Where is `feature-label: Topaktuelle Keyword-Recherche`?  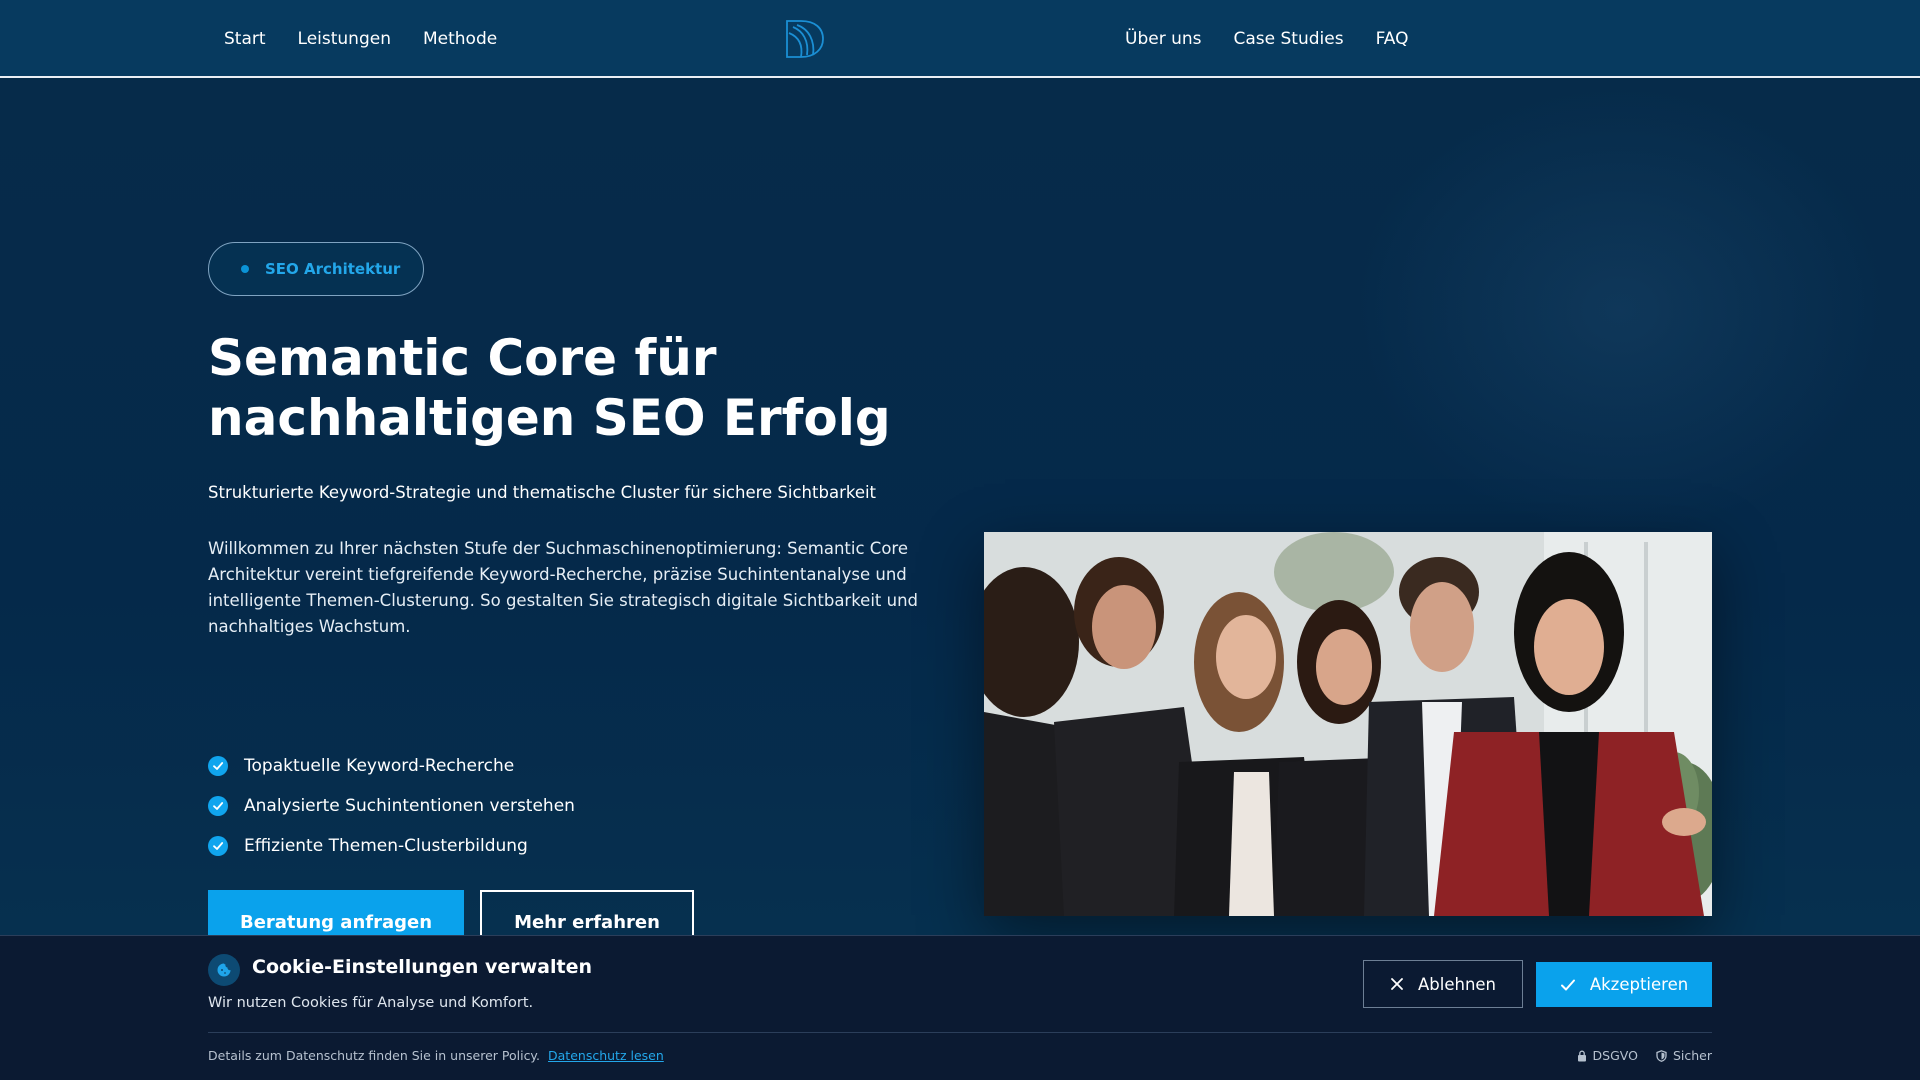
feature-label: Topaktuelle Keyword-Recherche is located at coordinates (379, 766).